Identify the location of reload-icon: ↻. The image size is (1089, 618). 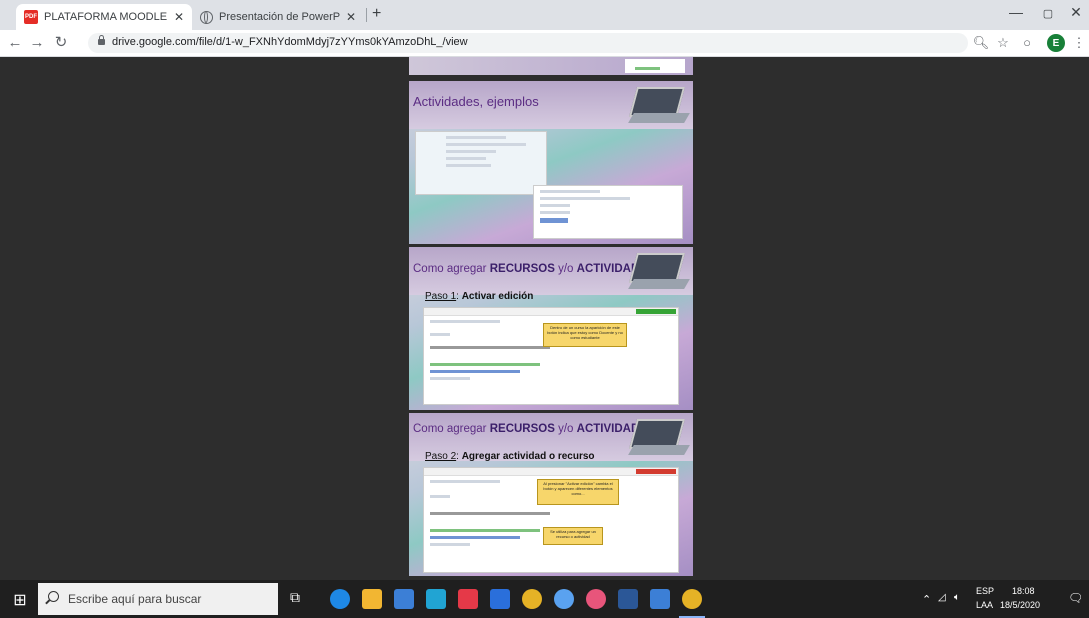
(61, 43).